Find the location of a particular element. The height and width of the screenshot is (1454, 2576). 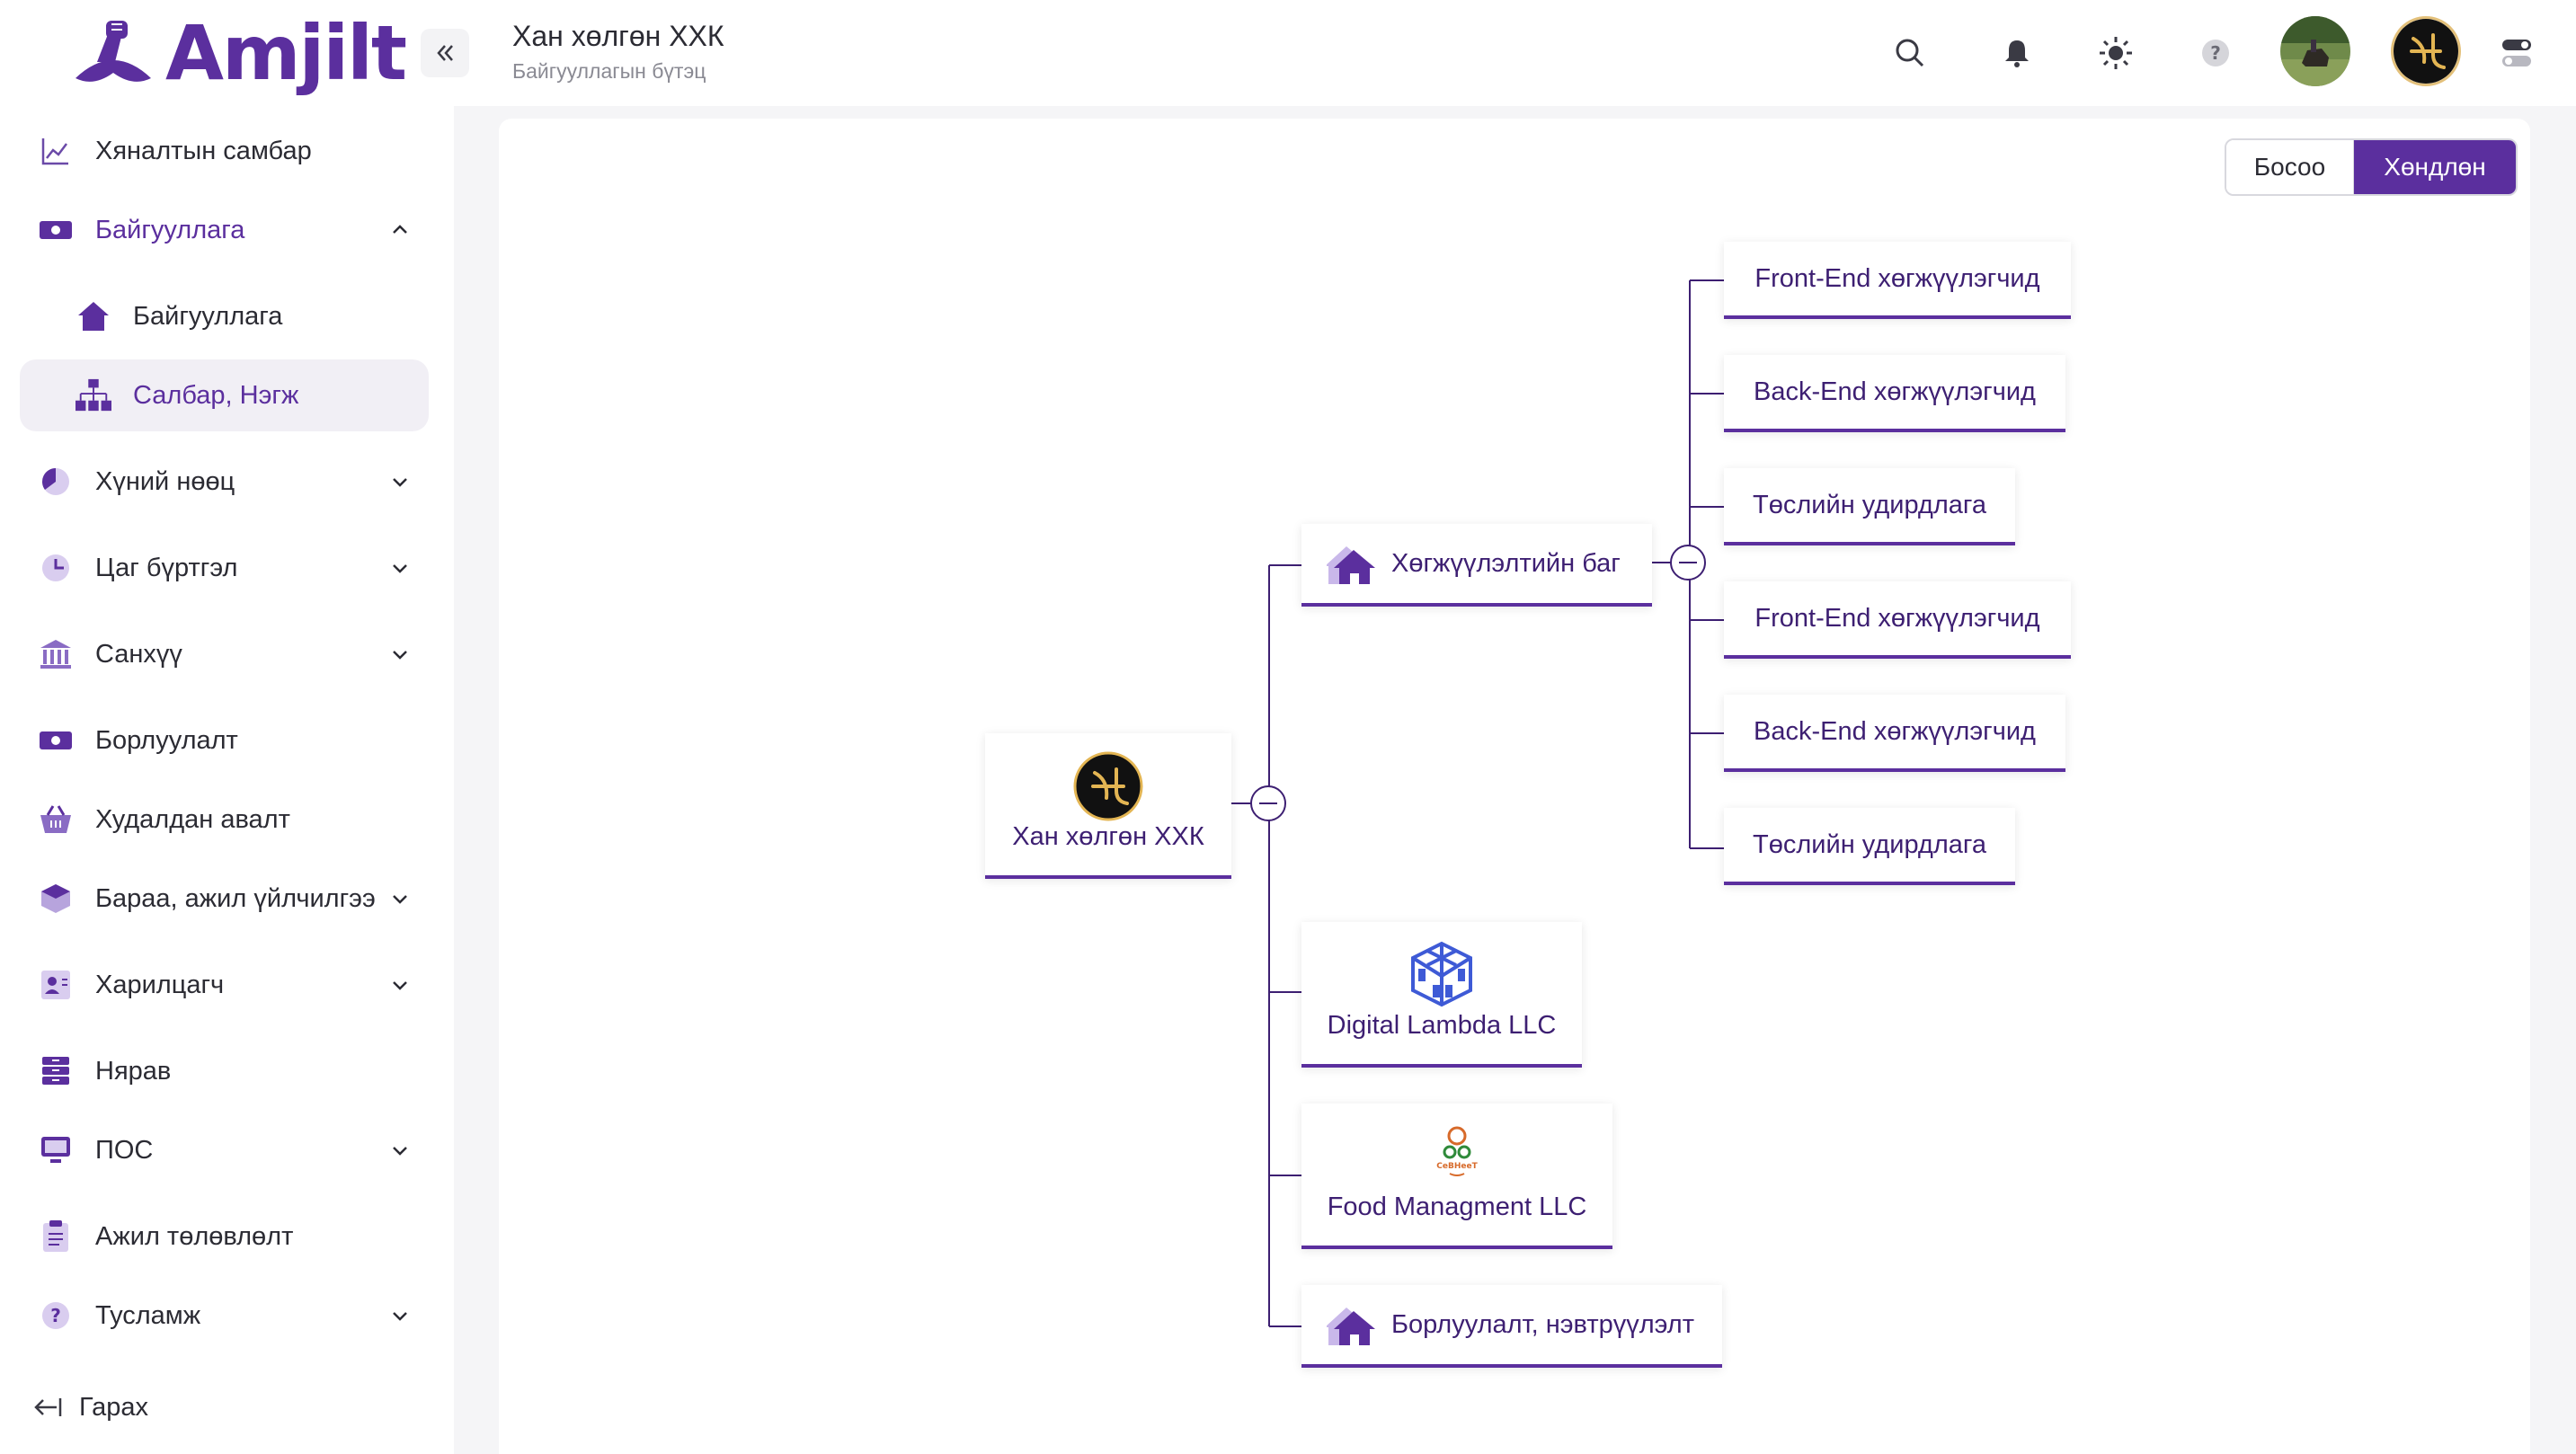

clock-icon is located at coordinates (56, 568).